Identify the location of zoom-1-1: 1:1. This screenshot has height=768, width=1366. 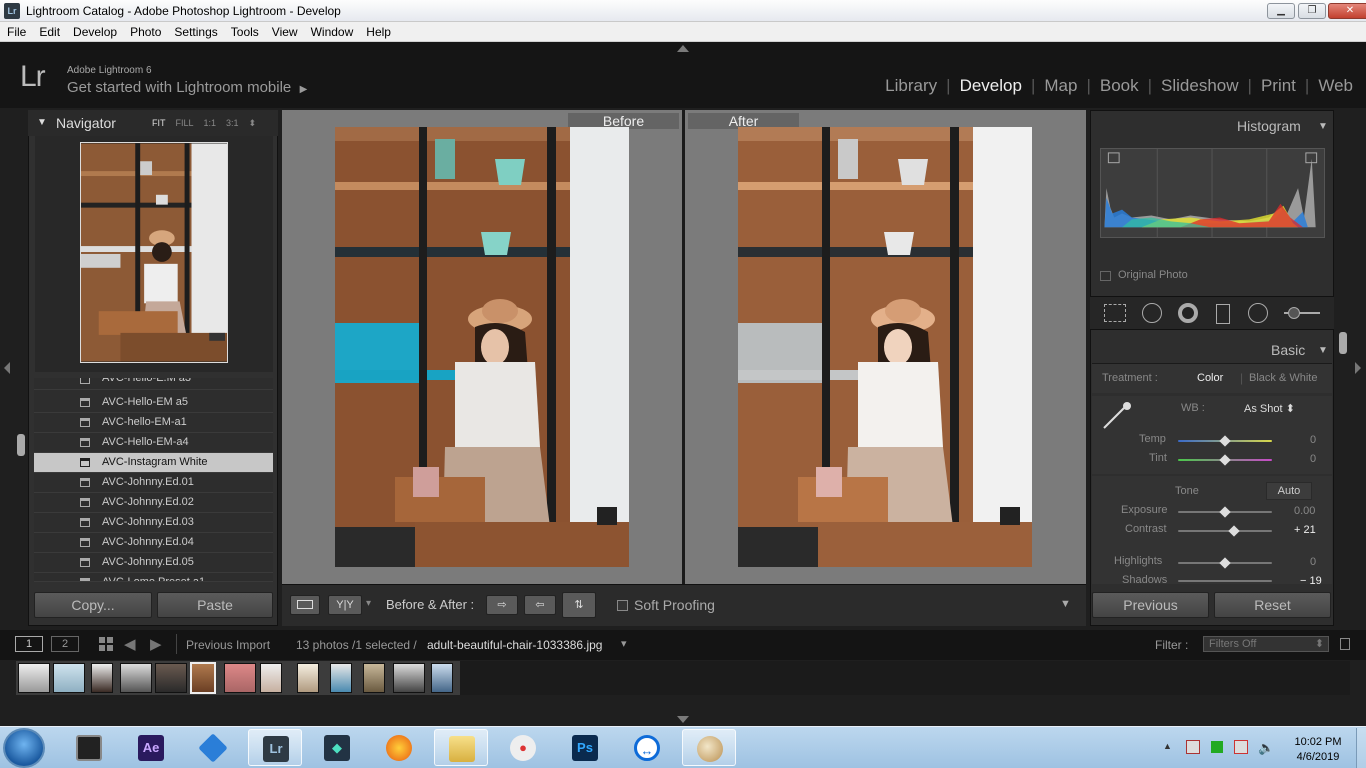
(210, 123).